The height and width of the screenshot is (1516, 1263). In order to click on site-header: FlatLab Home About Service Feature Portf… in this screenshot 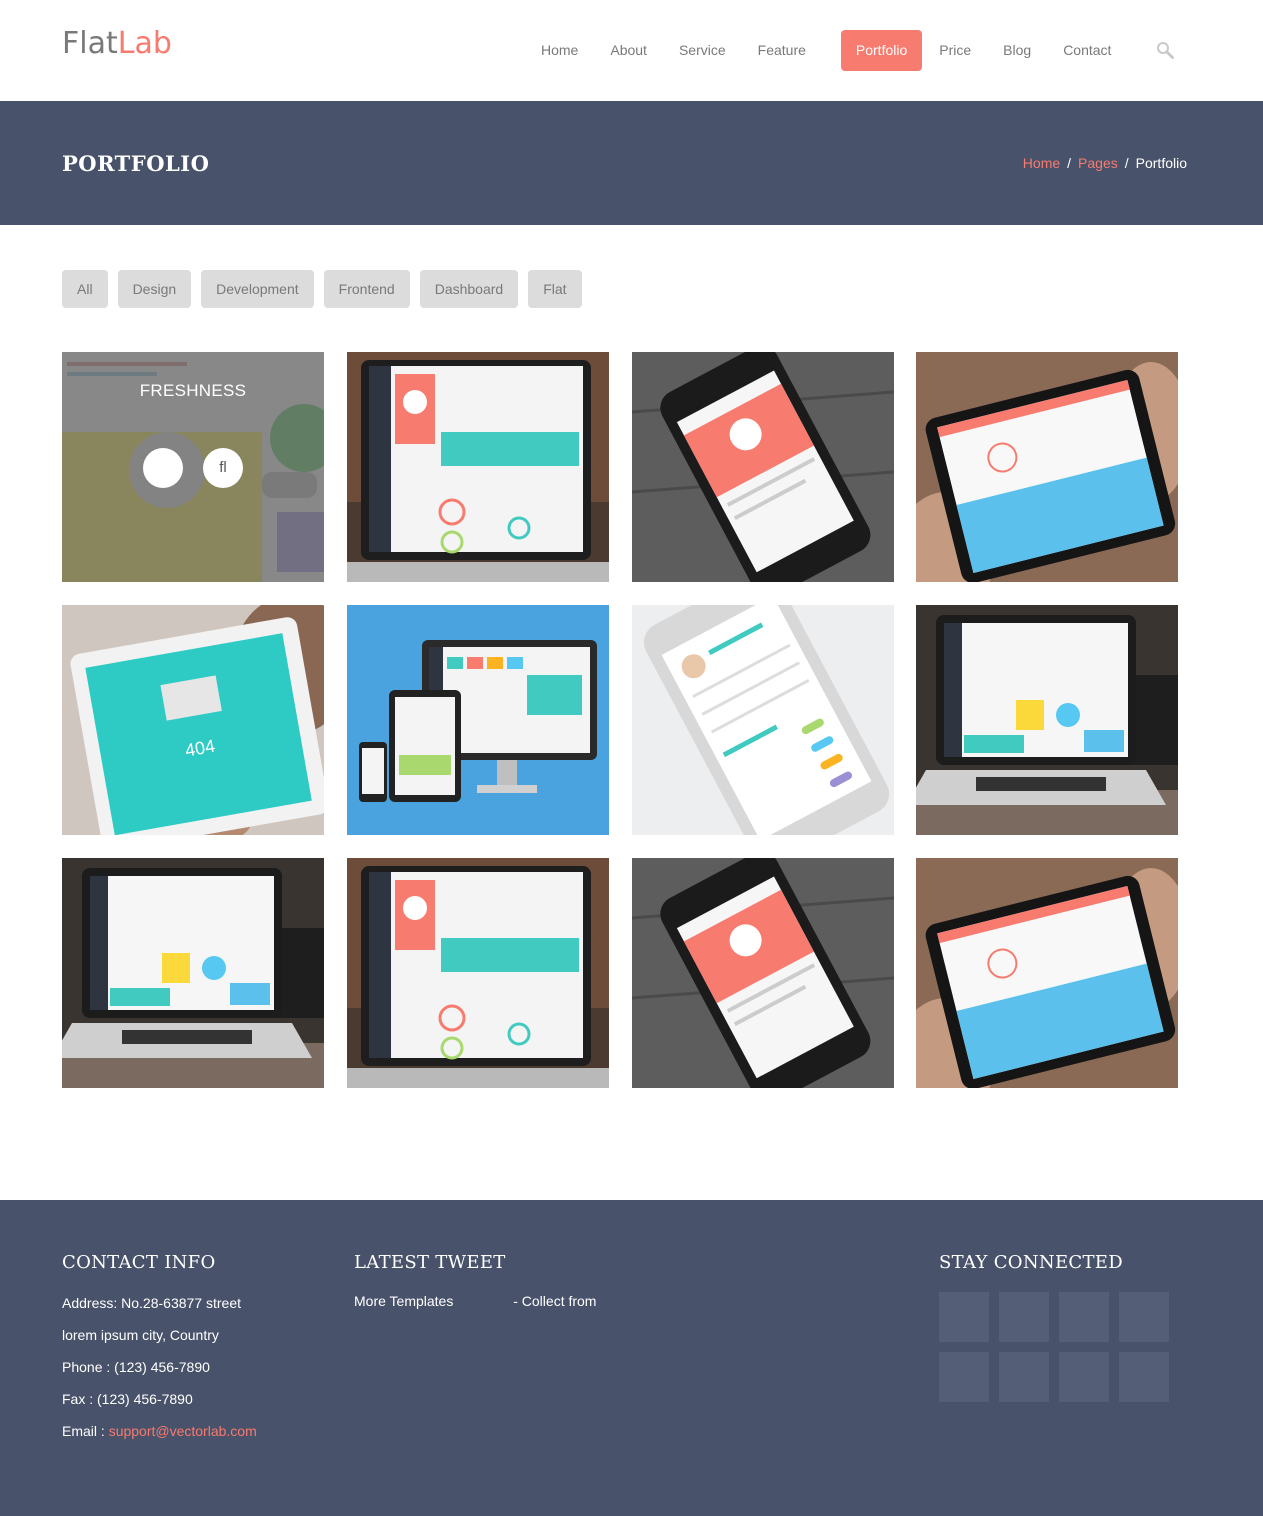, I will do `click(631, 50)`.